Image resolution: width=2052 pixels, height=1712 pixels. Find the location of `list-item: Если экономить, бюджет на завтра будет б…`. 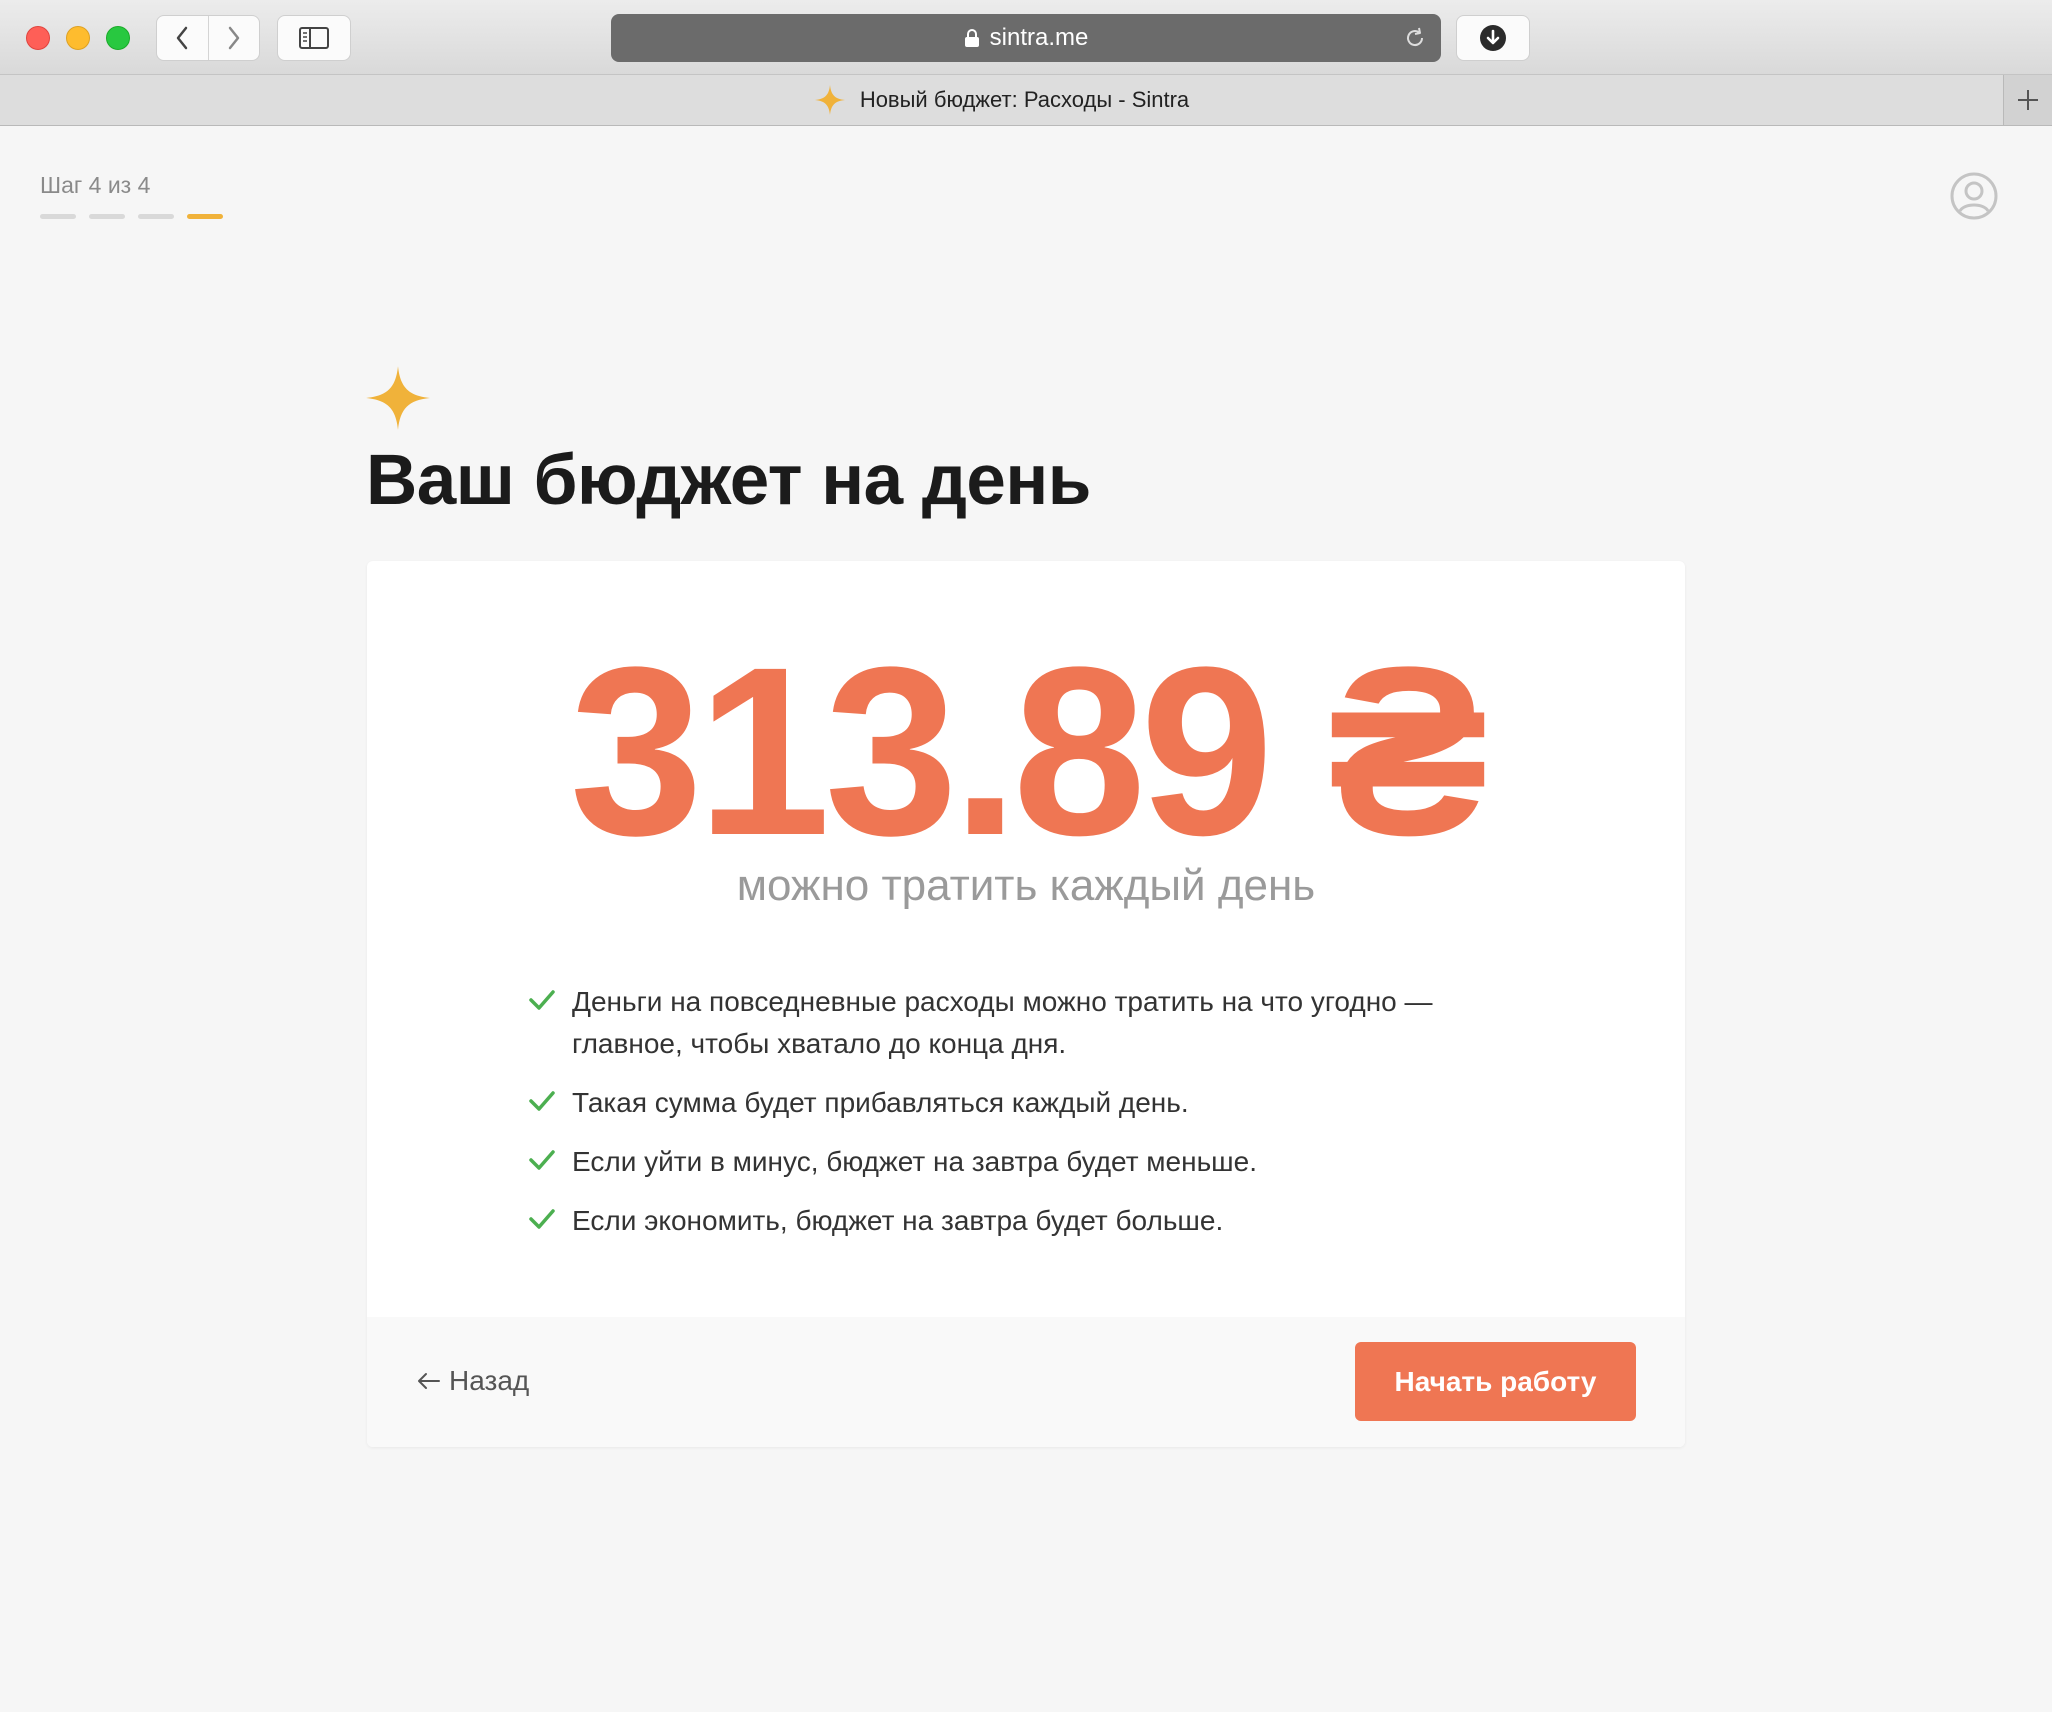

list-item: Если экономить, бюджет на завтра будет б… is located at coordinates (1028, 1221).